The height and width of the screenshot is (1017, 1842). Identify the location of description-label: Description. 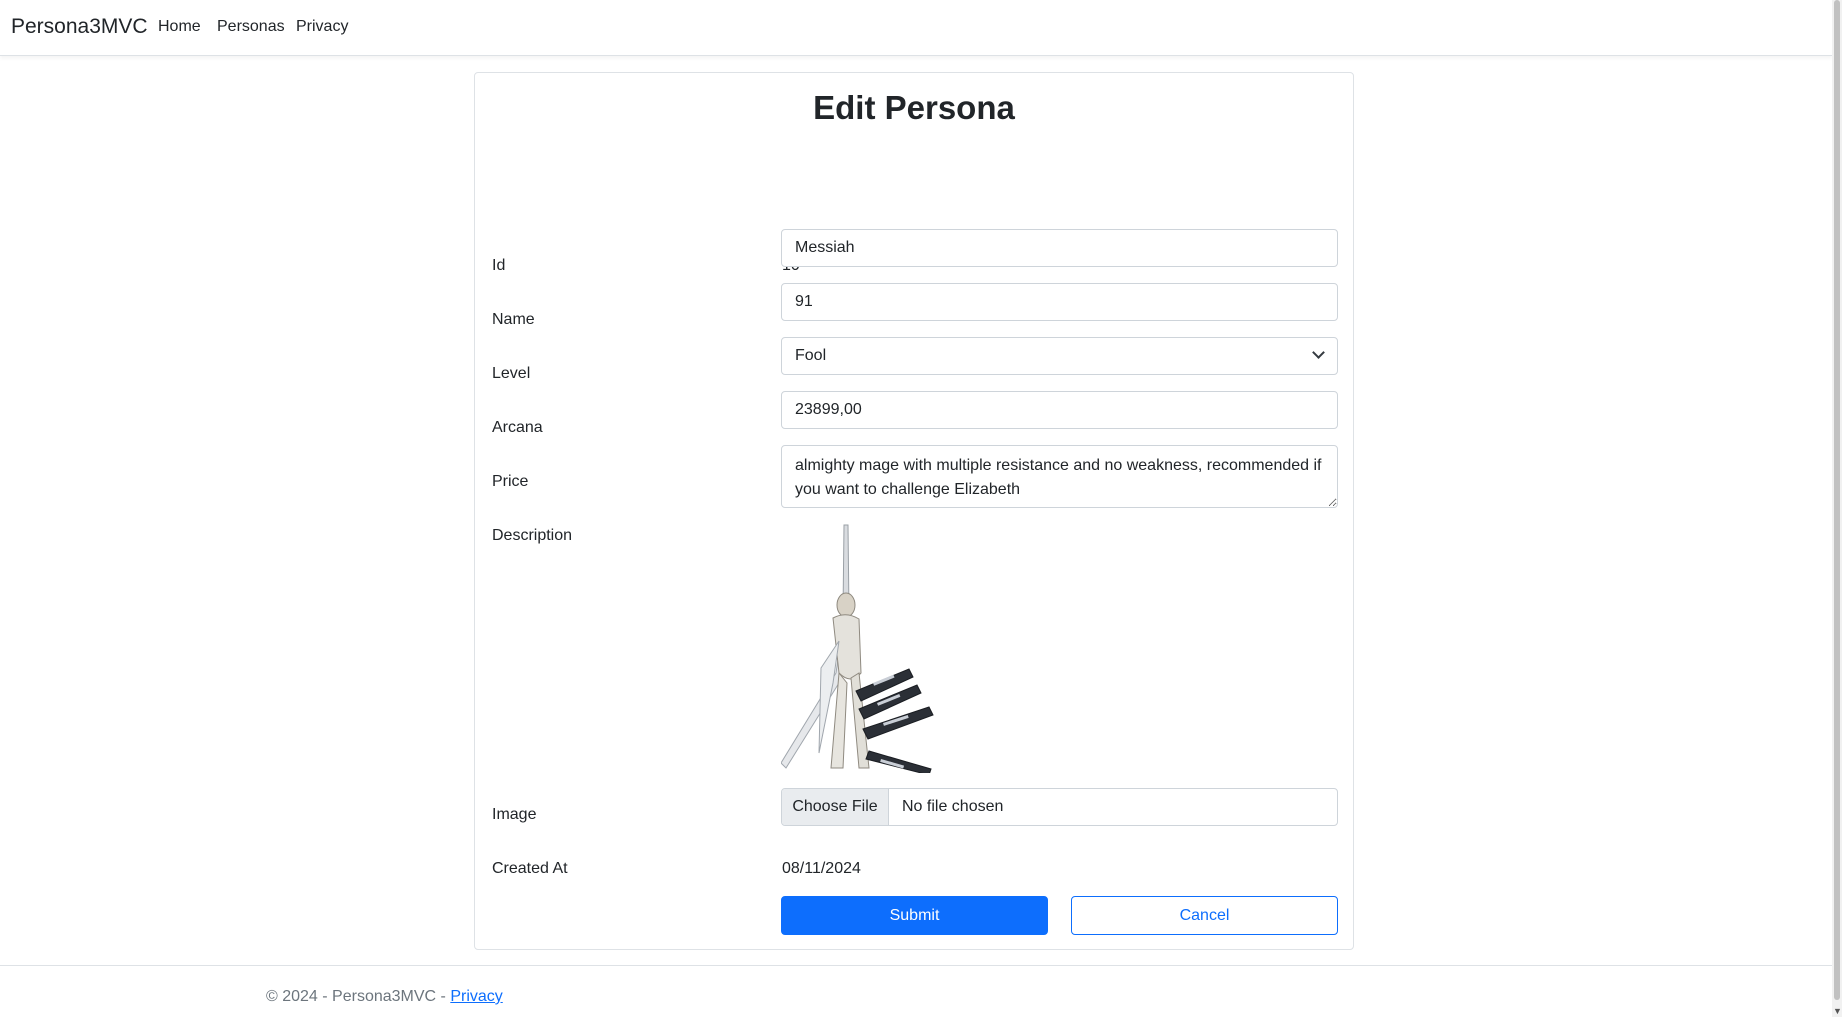
(532, 535).